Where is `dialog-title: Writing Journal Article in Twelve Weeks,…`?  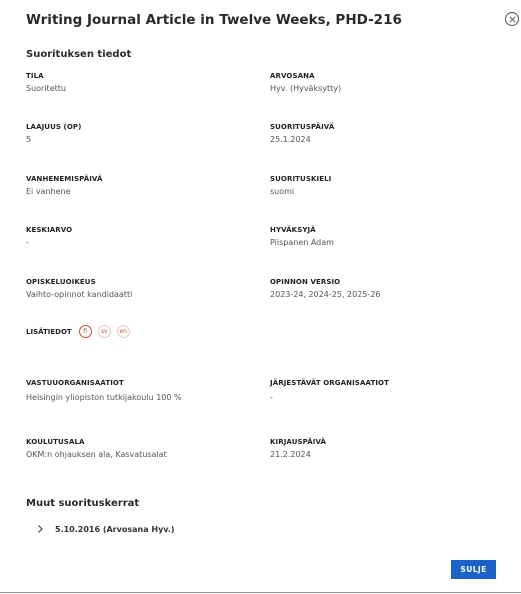 dialog-title: Writing Journal Article in Twelve Weeks,… is located at coordinates (214, 20).